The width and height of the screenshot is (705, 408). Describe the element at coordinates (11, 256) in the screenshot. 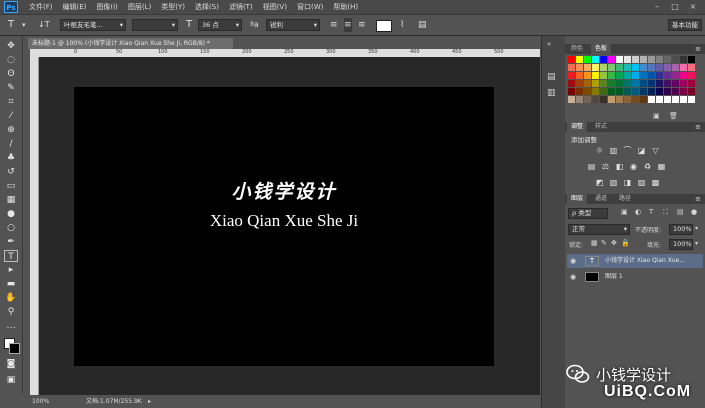

I see `type-tool-icon: T` at that location.